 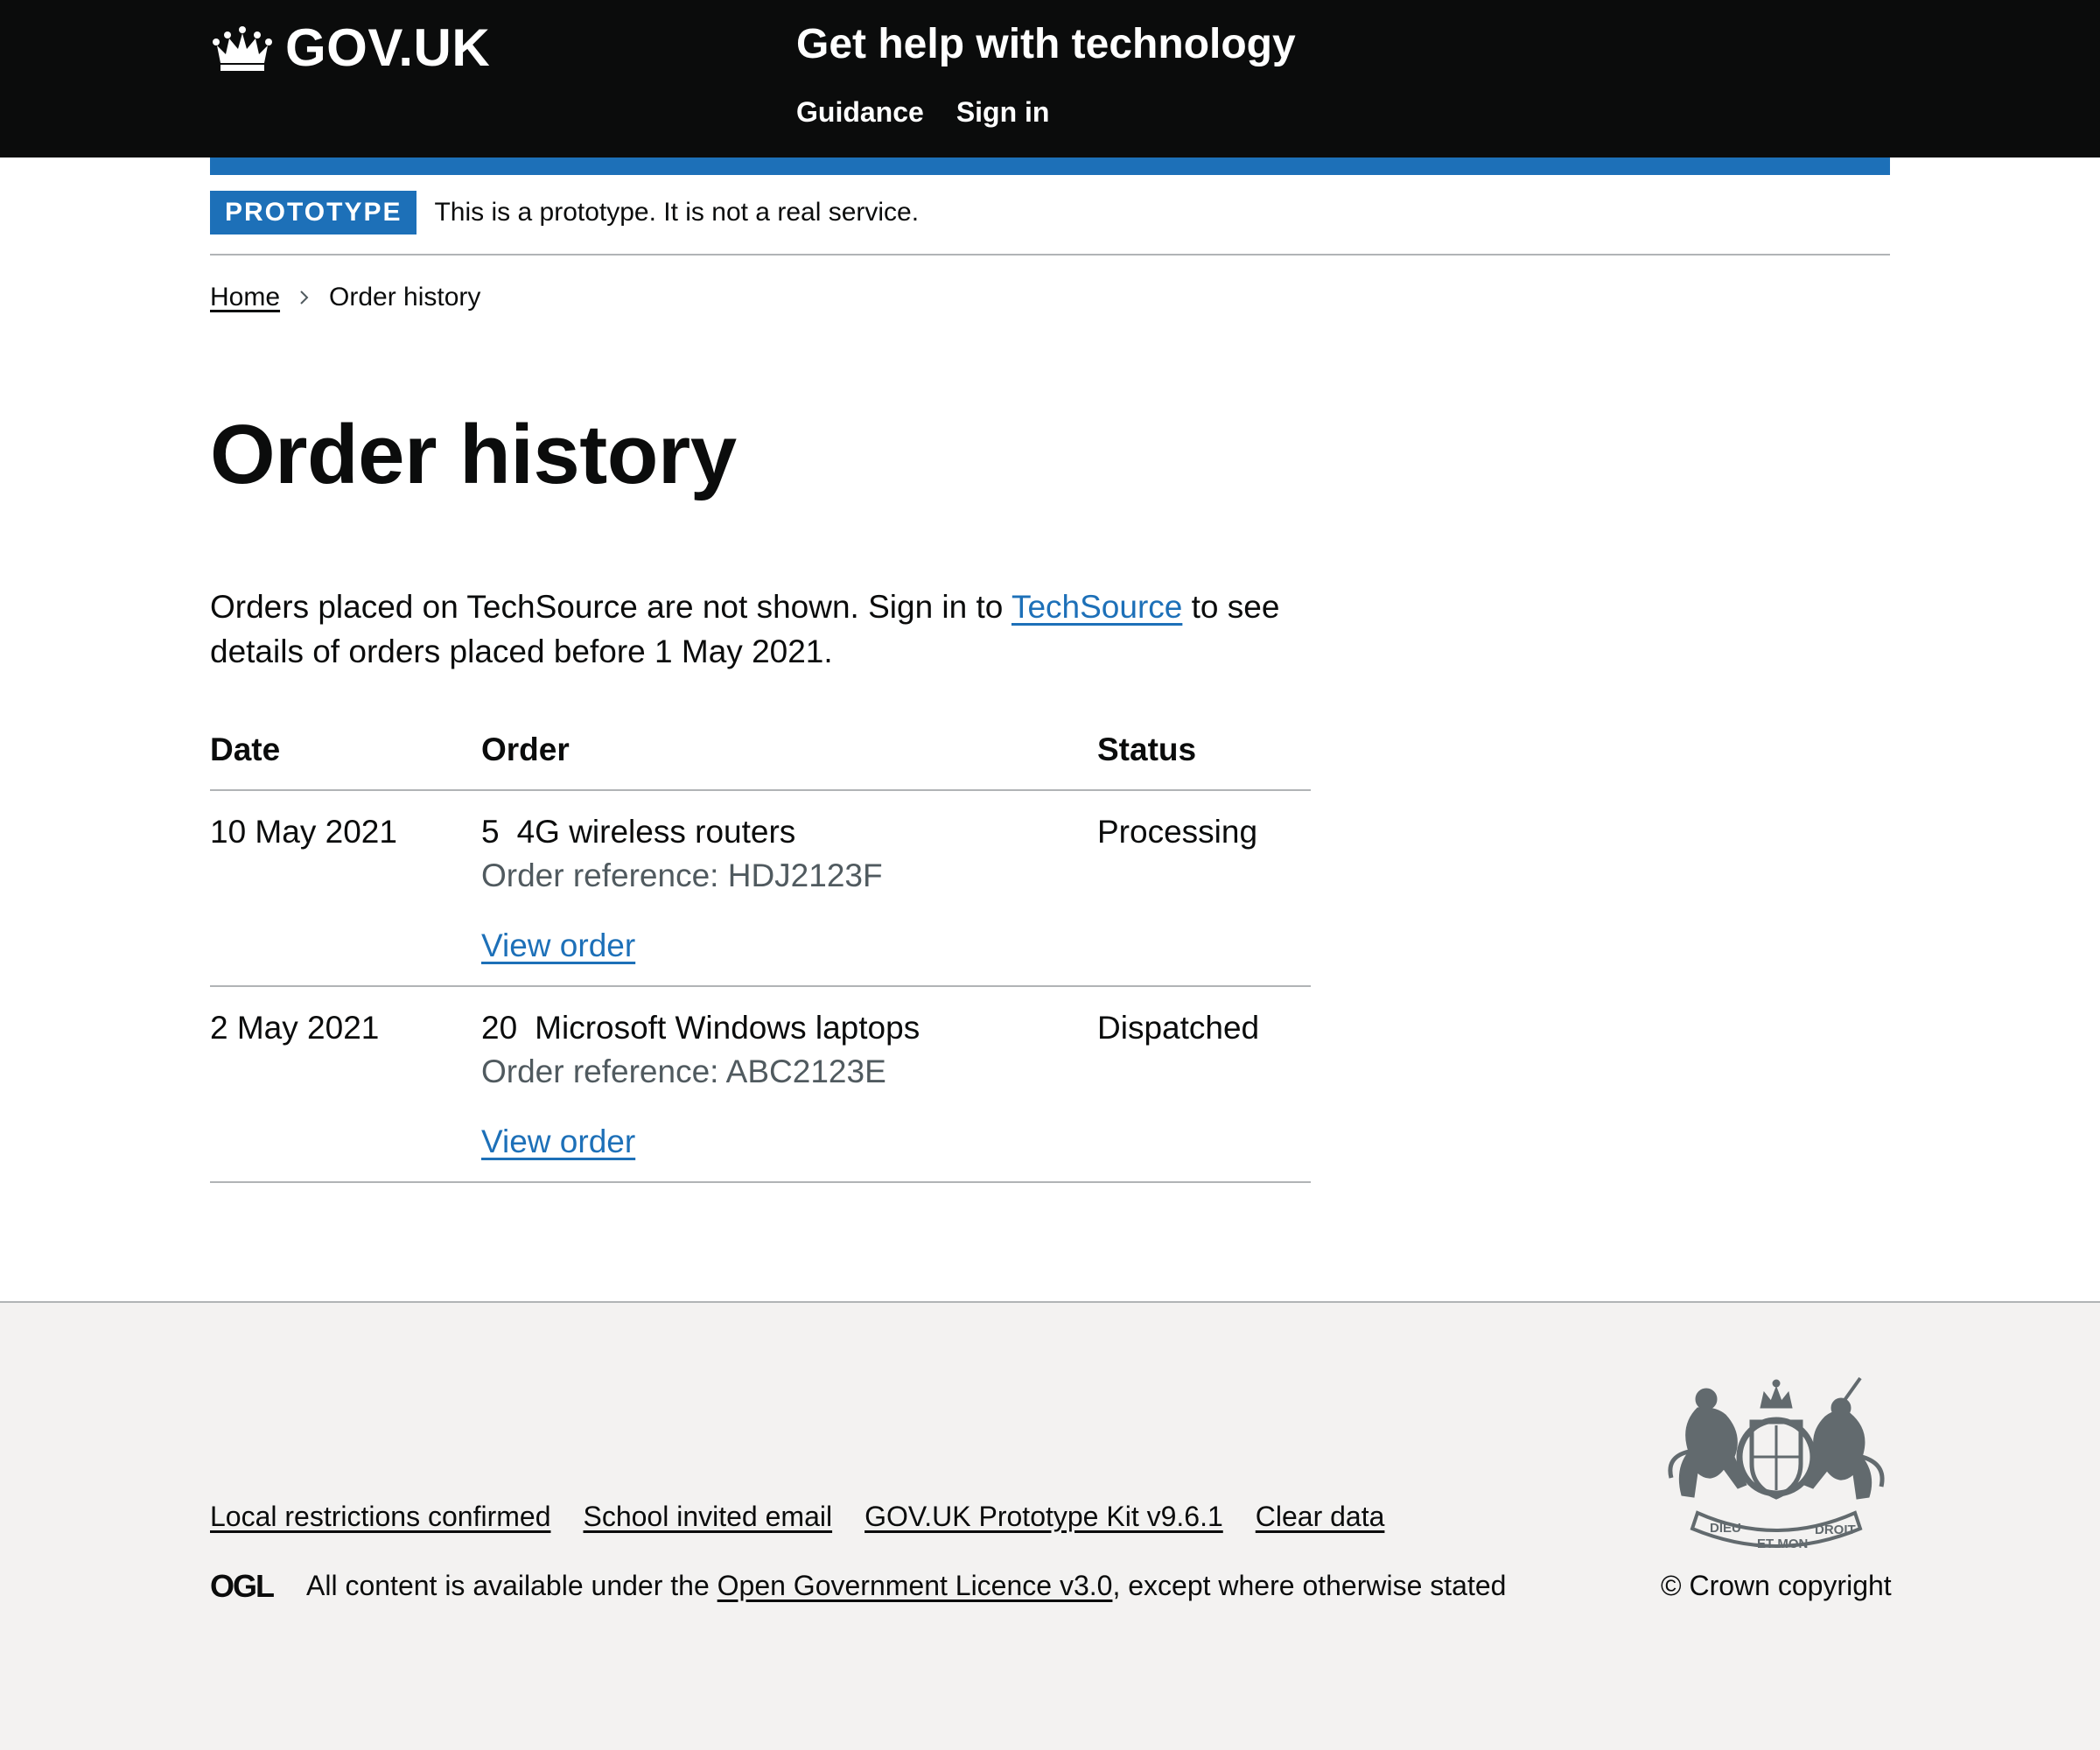 What do you see at coordinates (1204, 757) in the screenshot?
I see `column-header-status: Status` at bounding box center [1204, 757].